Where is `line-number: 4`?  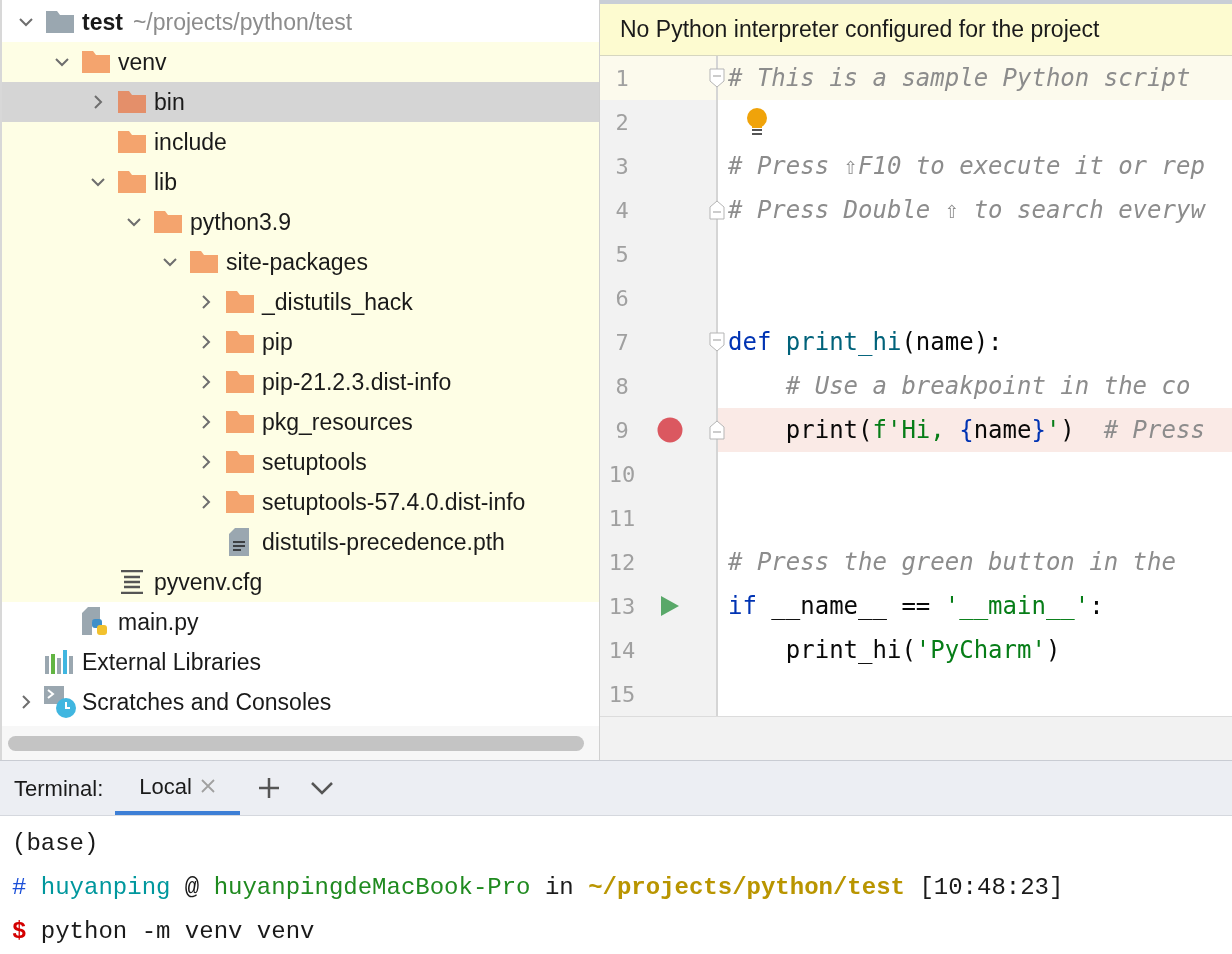 line-number: 4 is located at coordinates (622, 210).